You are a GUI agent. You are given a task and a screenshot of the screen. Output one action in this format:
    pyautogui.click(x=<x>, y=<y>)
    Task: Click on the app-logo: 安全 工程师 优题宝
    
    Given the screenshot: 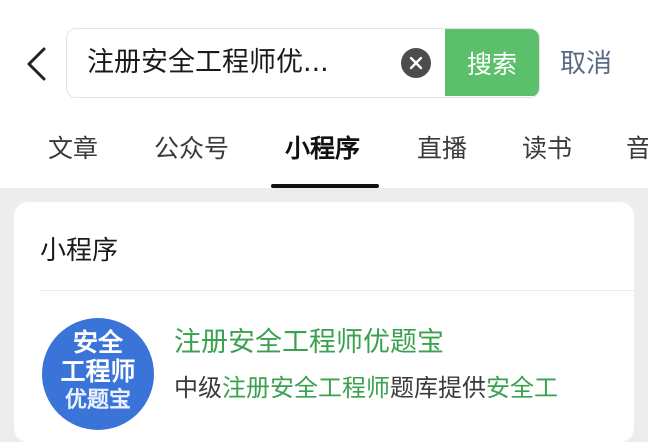 What is the action you would take?
    pyautogui.click(x=98, y=374)
    